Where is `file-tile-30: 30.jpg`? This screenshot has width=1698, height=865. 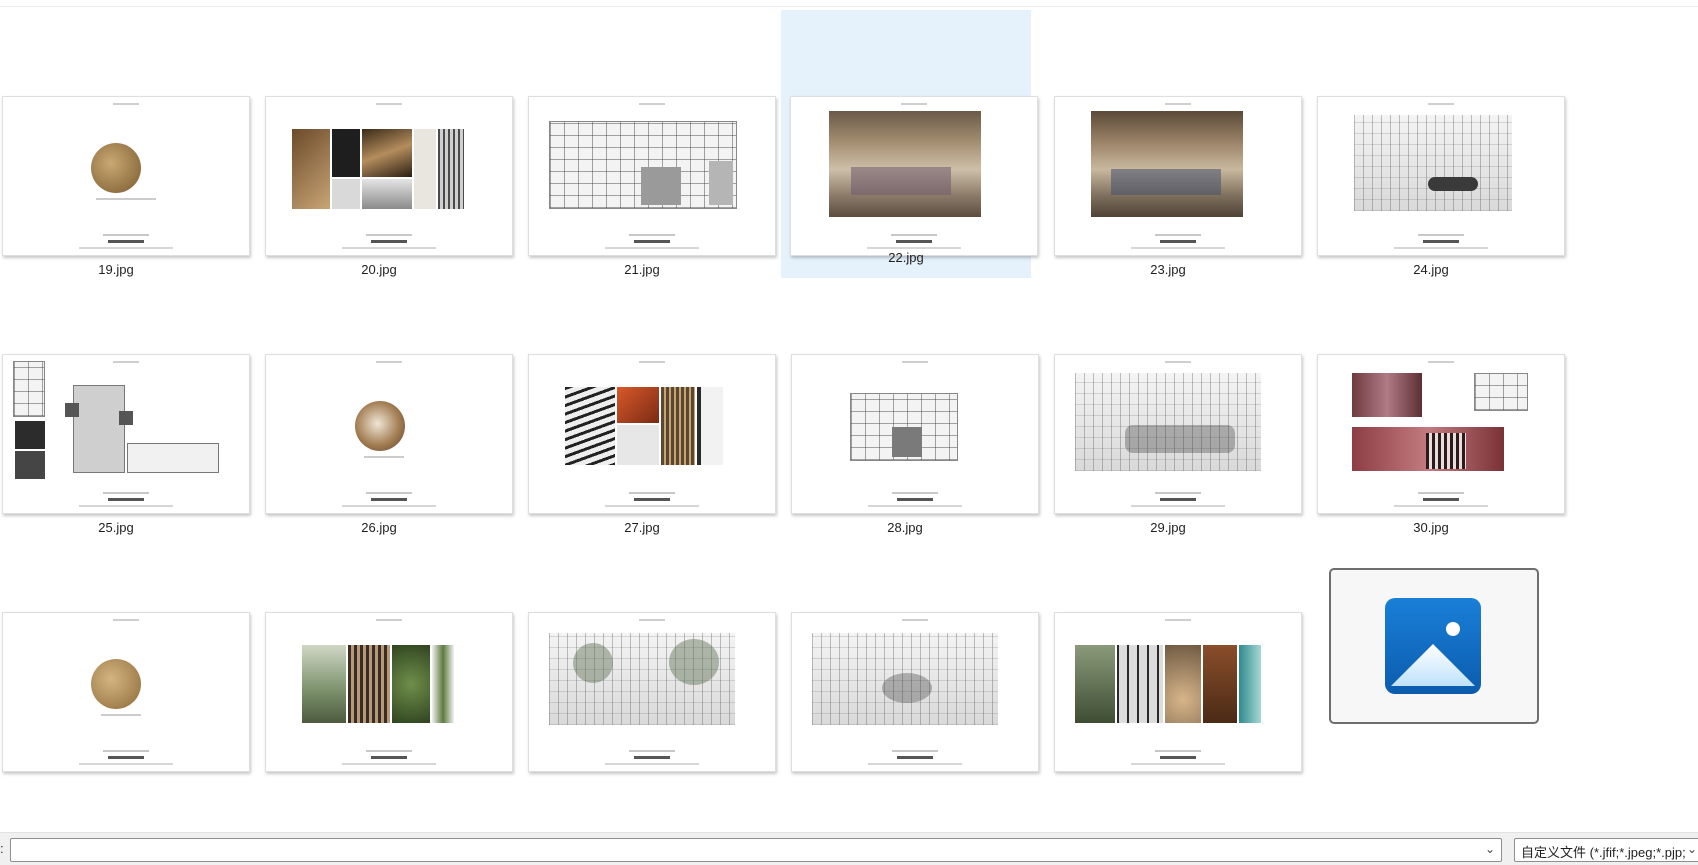 file-tile-30: 30.jpg is located at coordinates (1451, 401).